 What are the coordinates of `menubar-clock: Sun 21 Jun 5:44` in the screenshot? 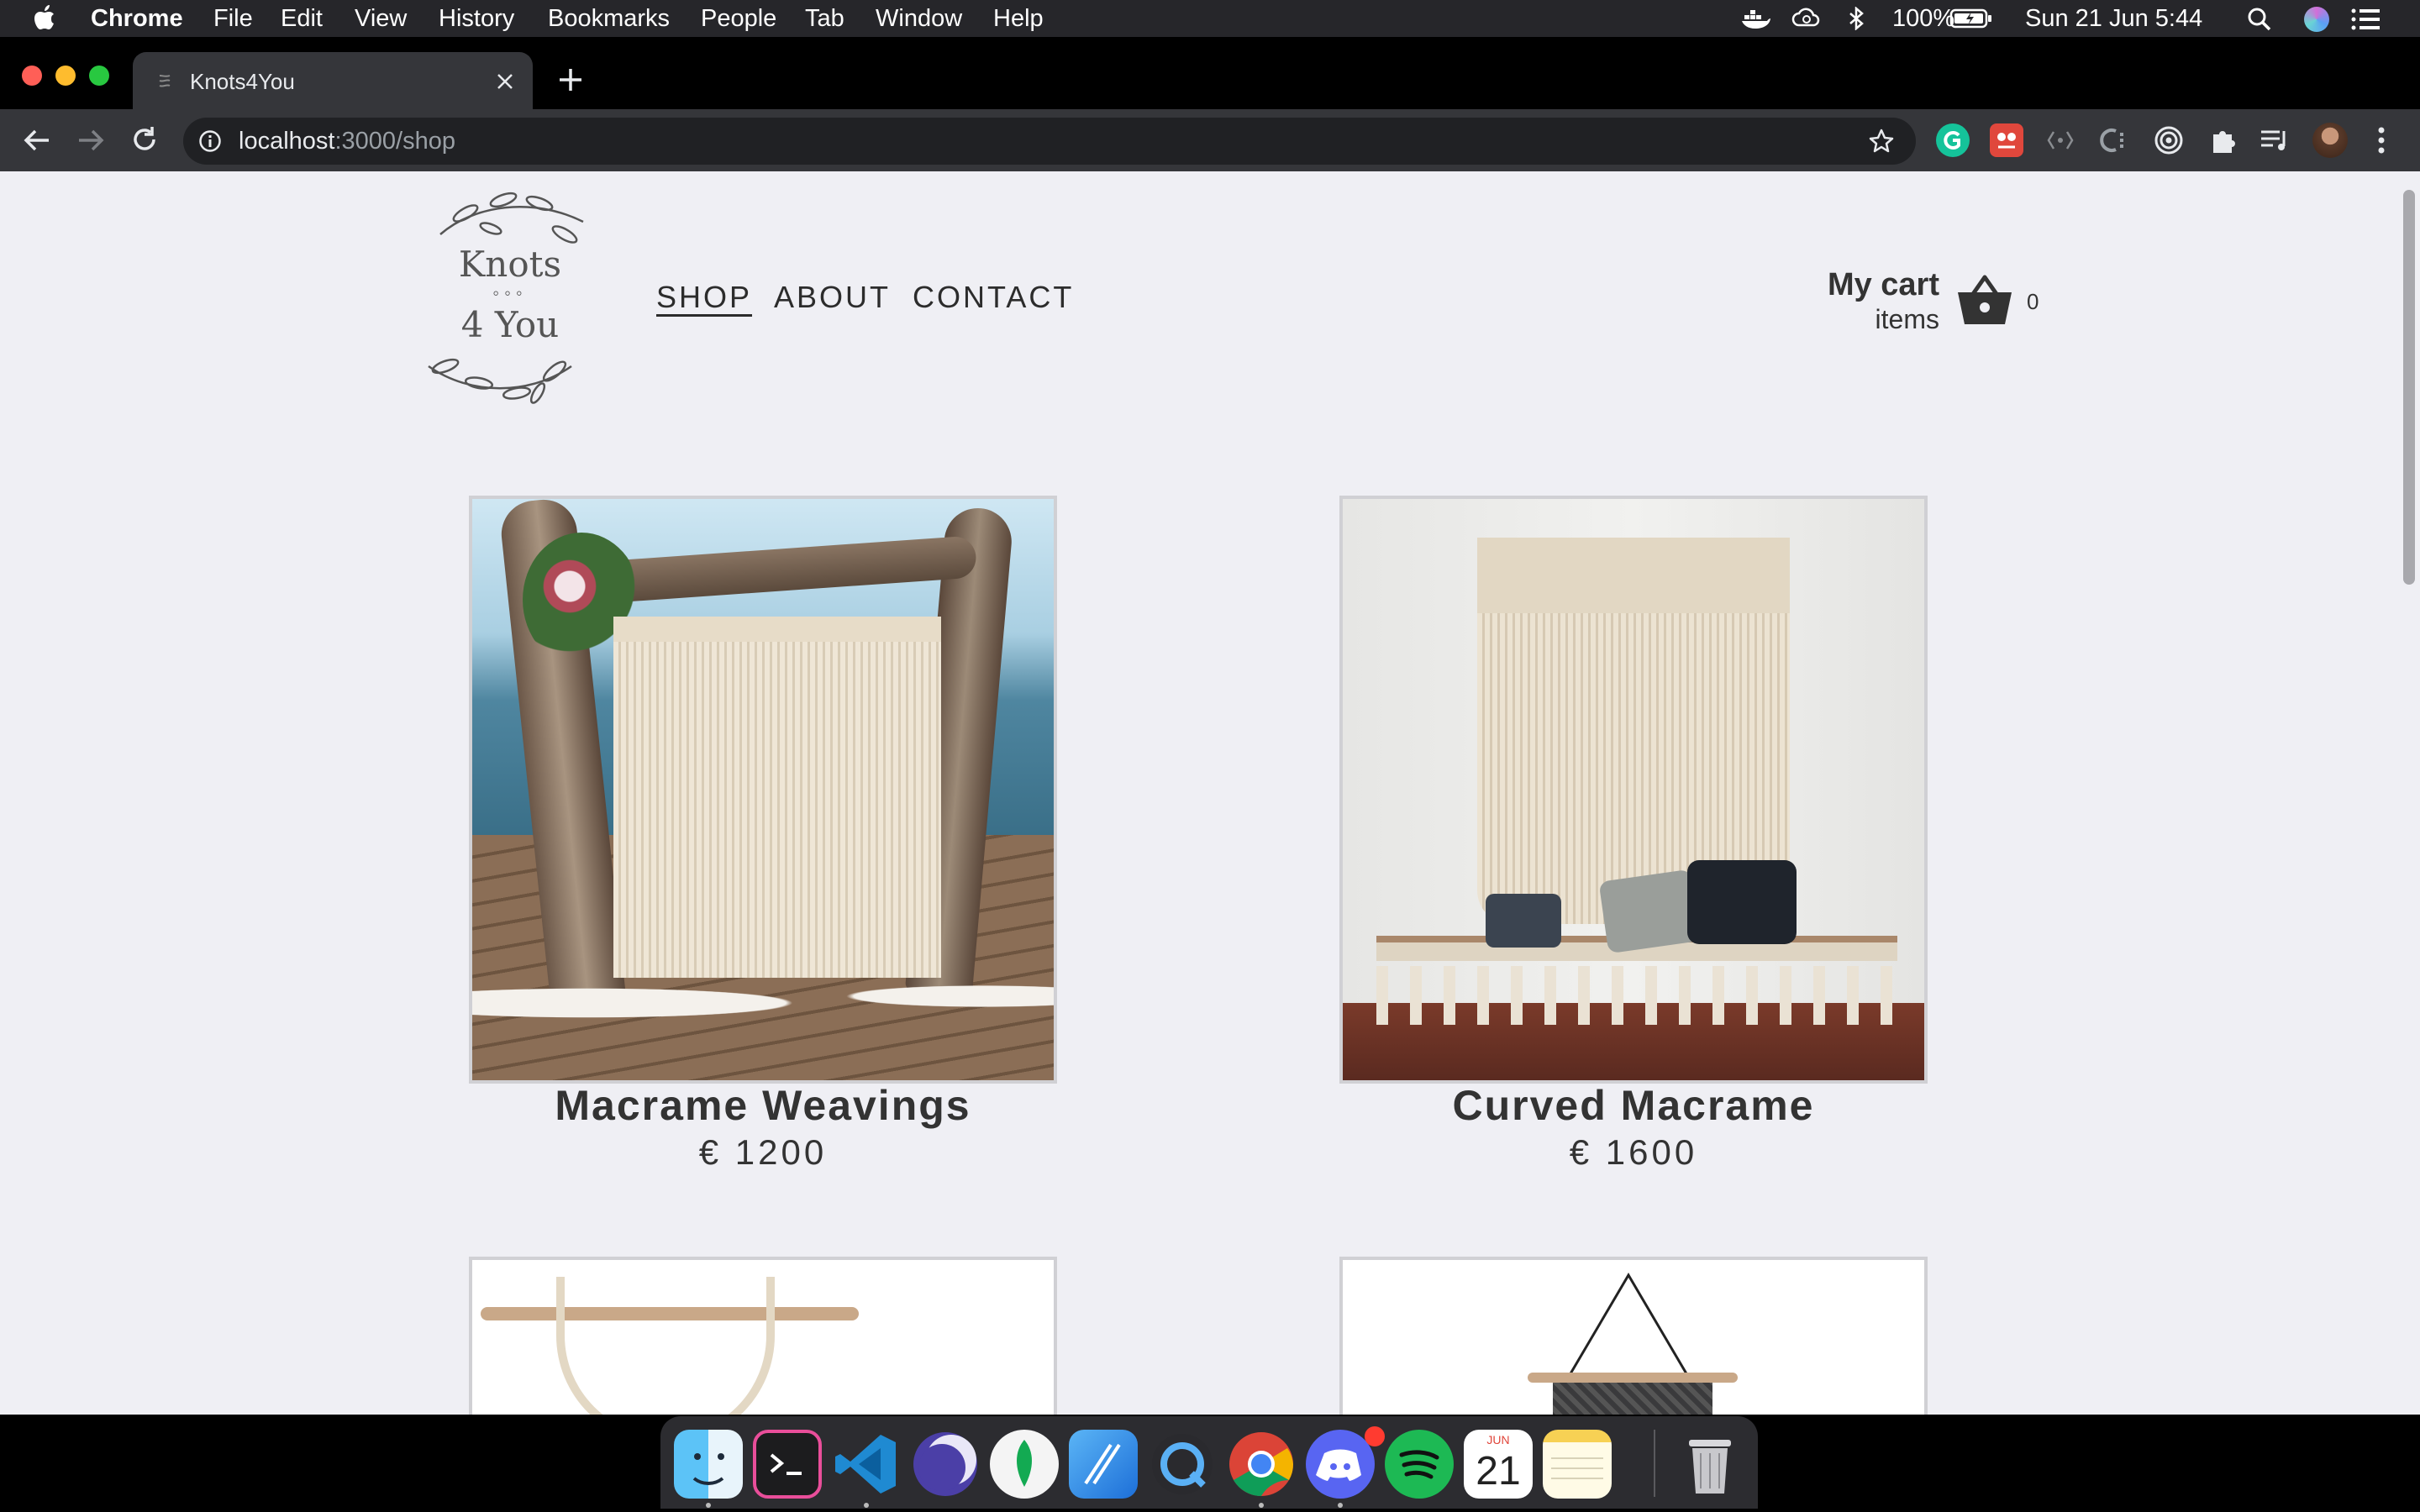 It's located at (2113, 19).